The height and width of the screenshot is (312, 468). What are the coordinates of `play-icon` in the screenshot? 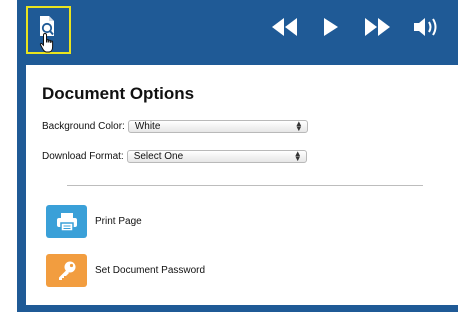 It's located at (331, 27).